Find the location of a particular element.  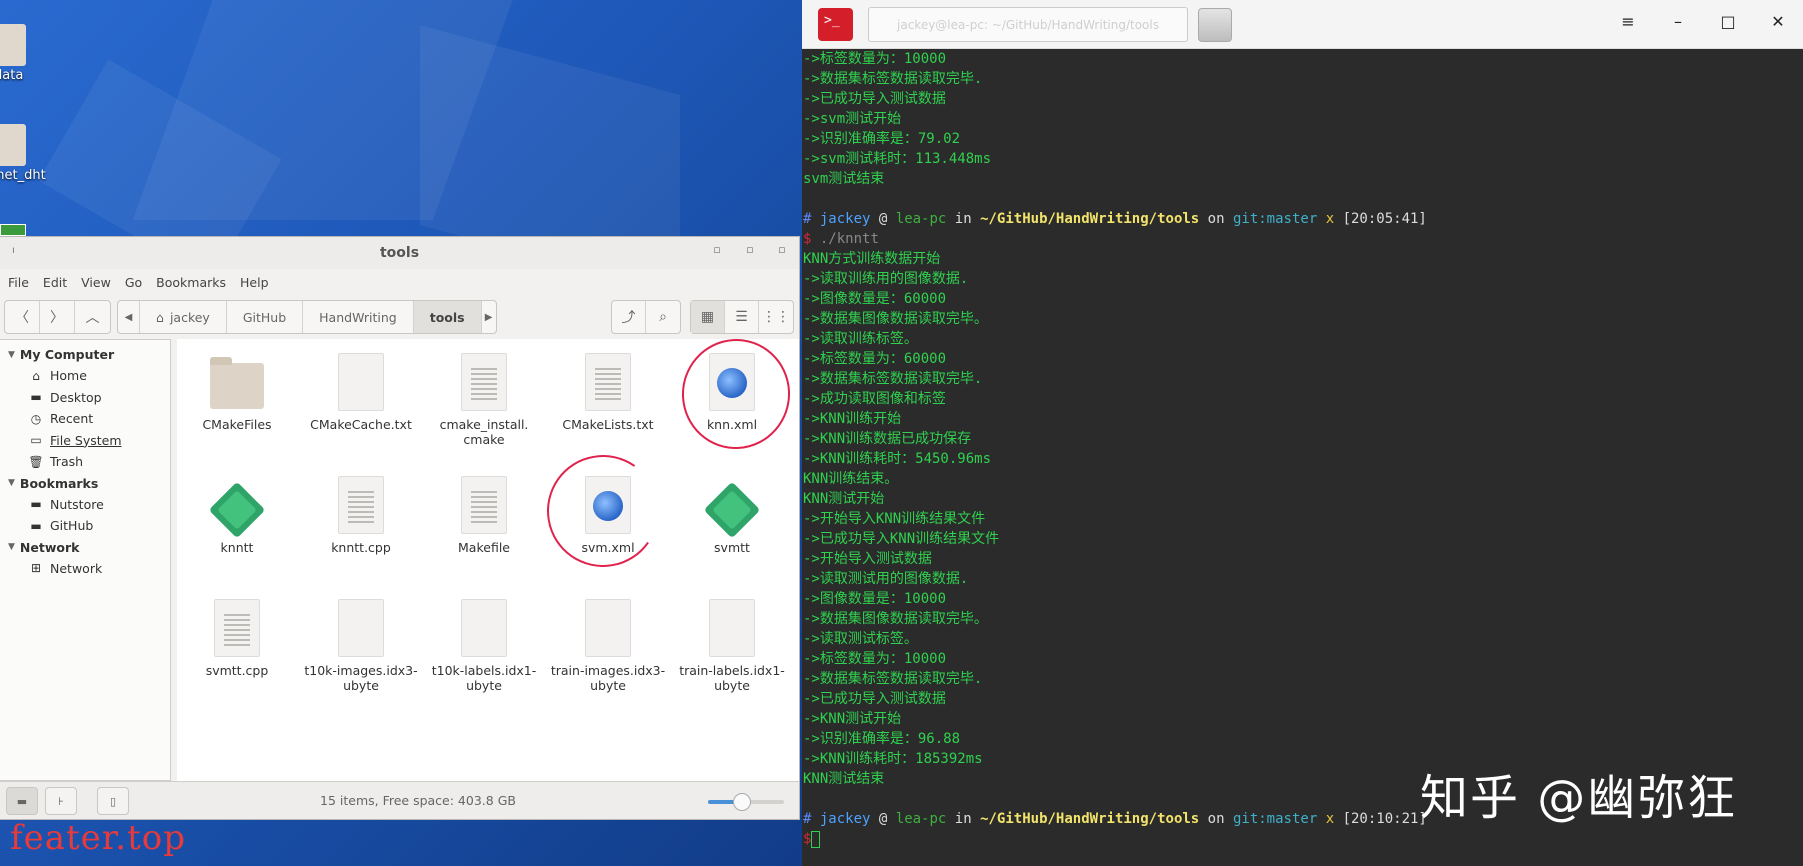

show-tree-button: ⊦ is located at coordinates (61, 801).